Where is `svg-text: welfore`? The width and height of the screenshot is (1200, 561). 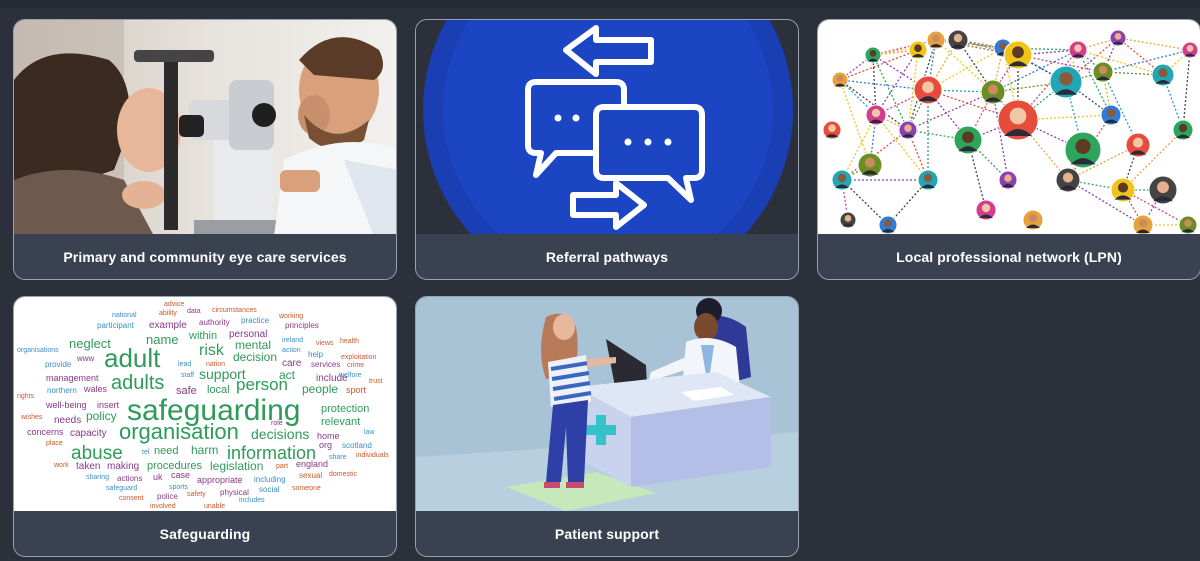
svg-text: welfore is located at coordinates (350, 375).